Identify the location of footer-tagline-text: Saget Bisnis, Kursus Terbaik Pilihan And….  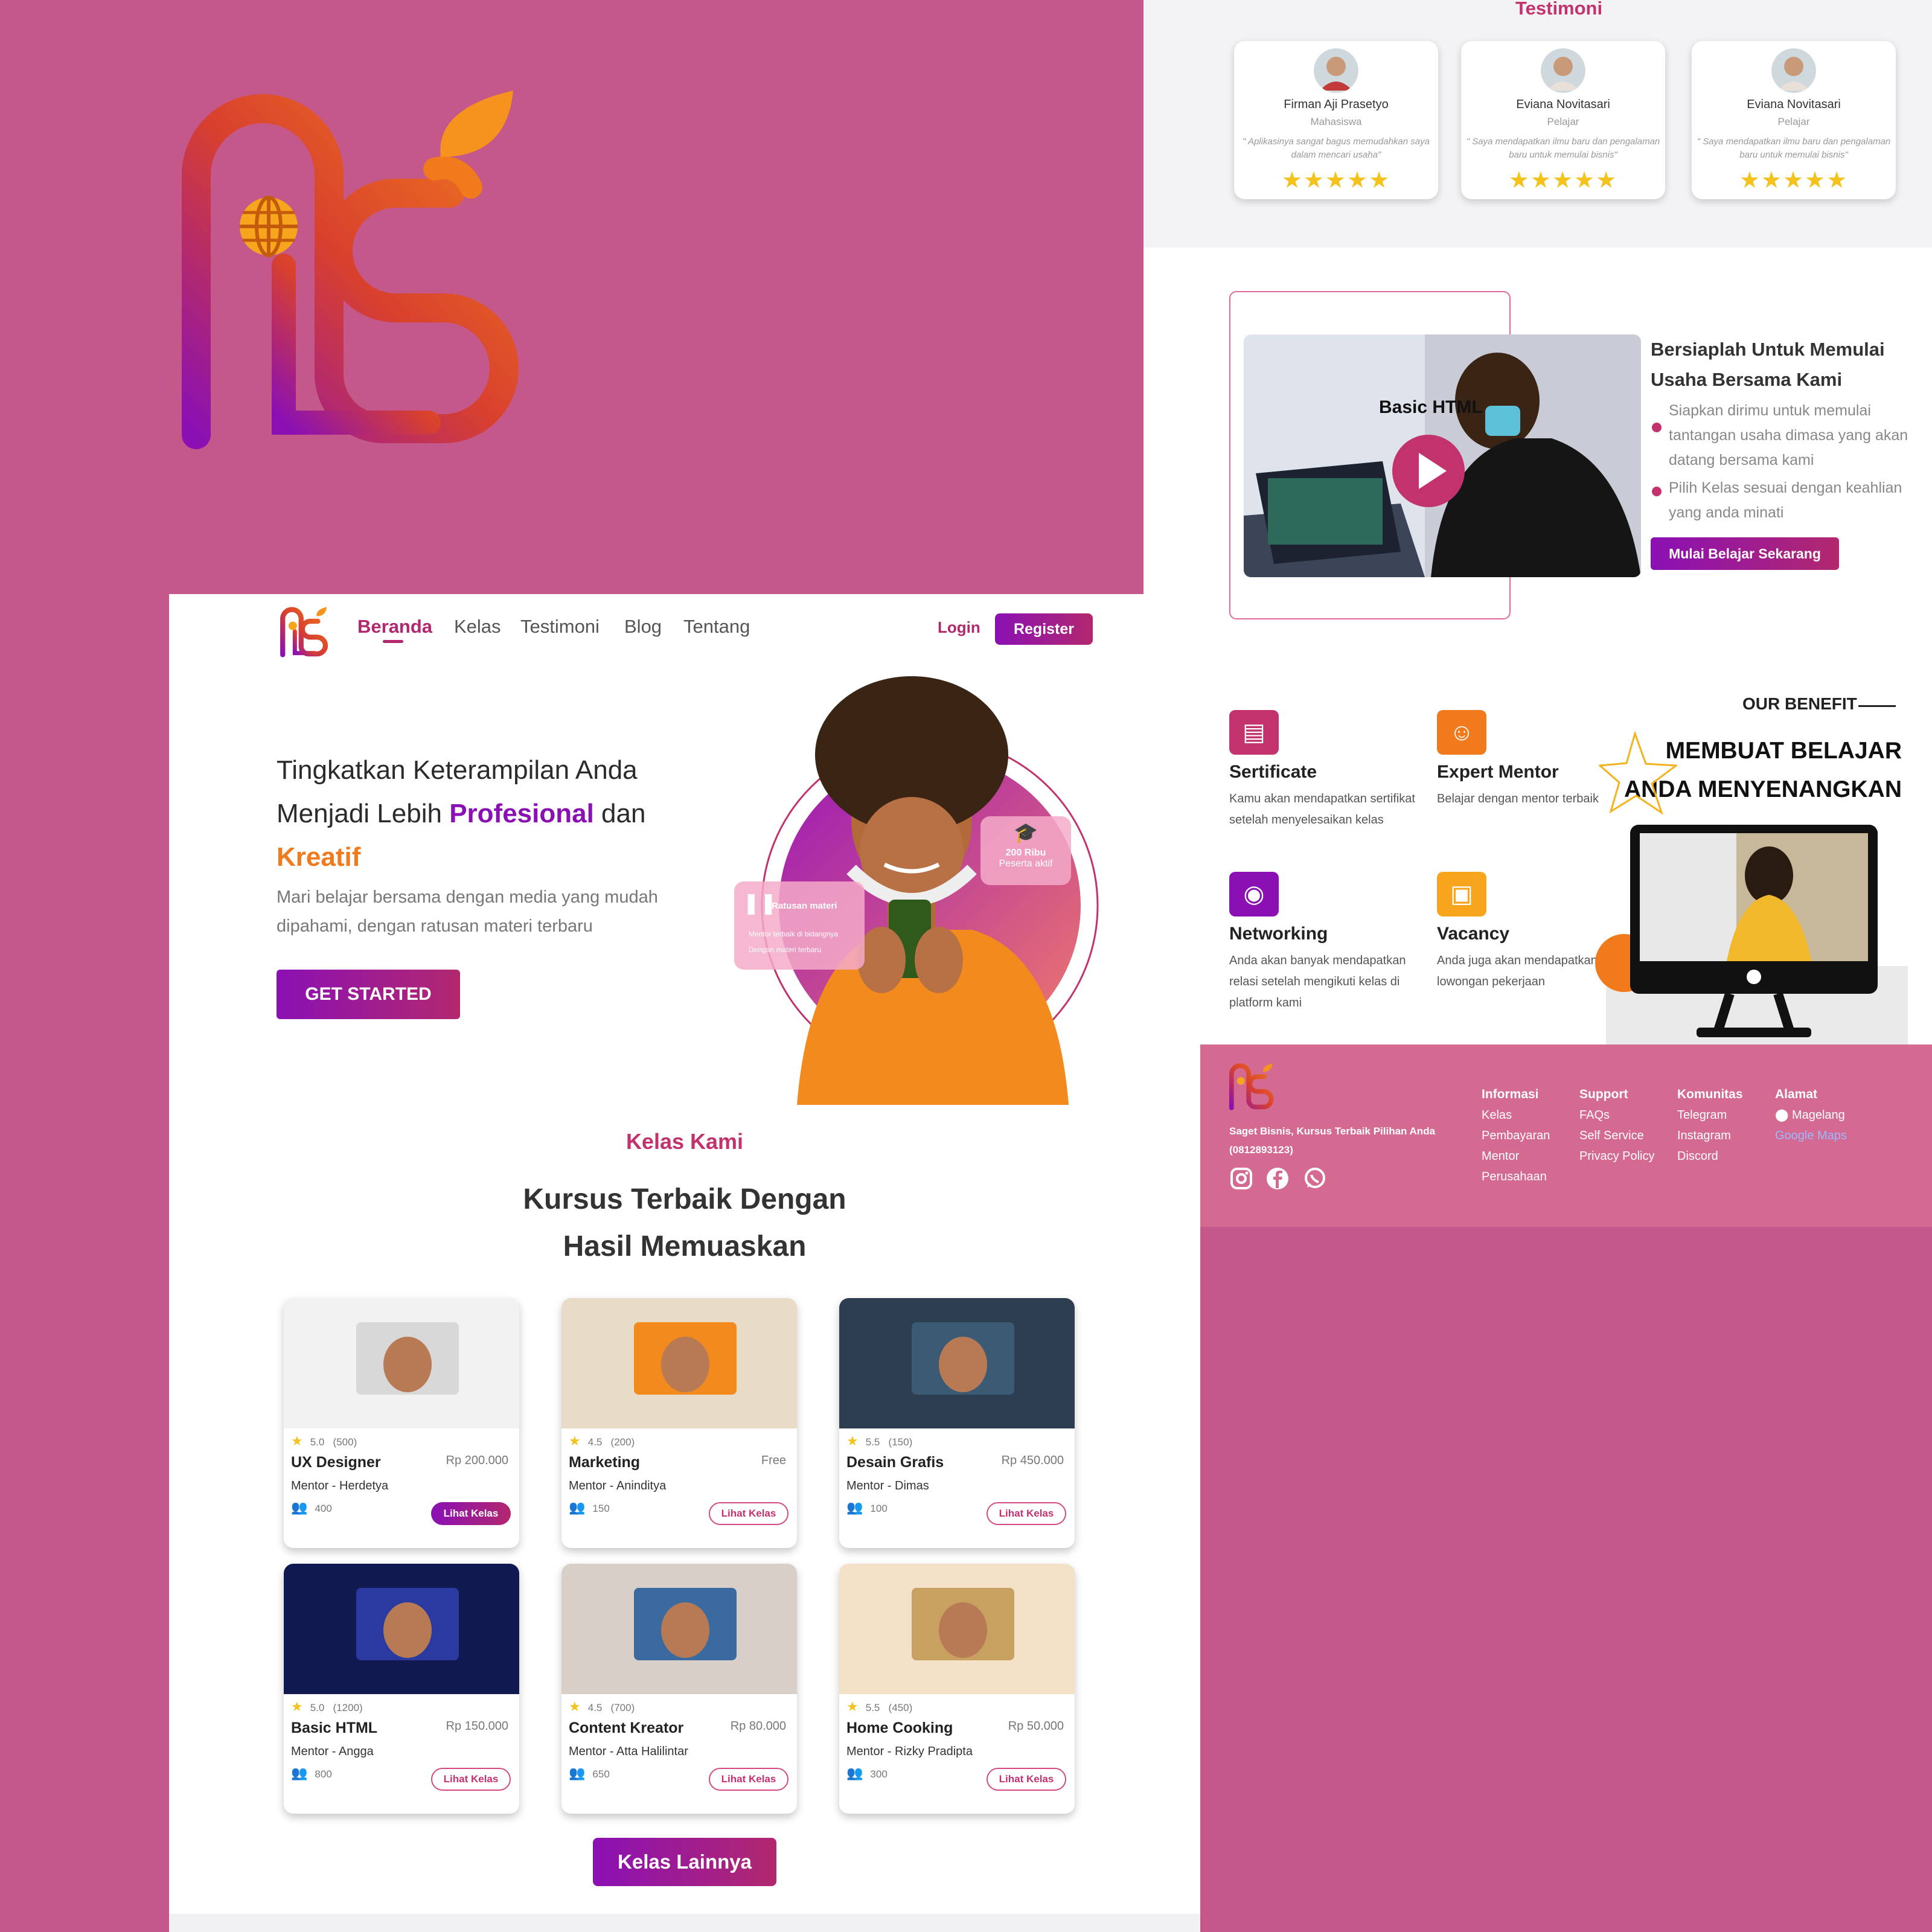
(1332, 1131).